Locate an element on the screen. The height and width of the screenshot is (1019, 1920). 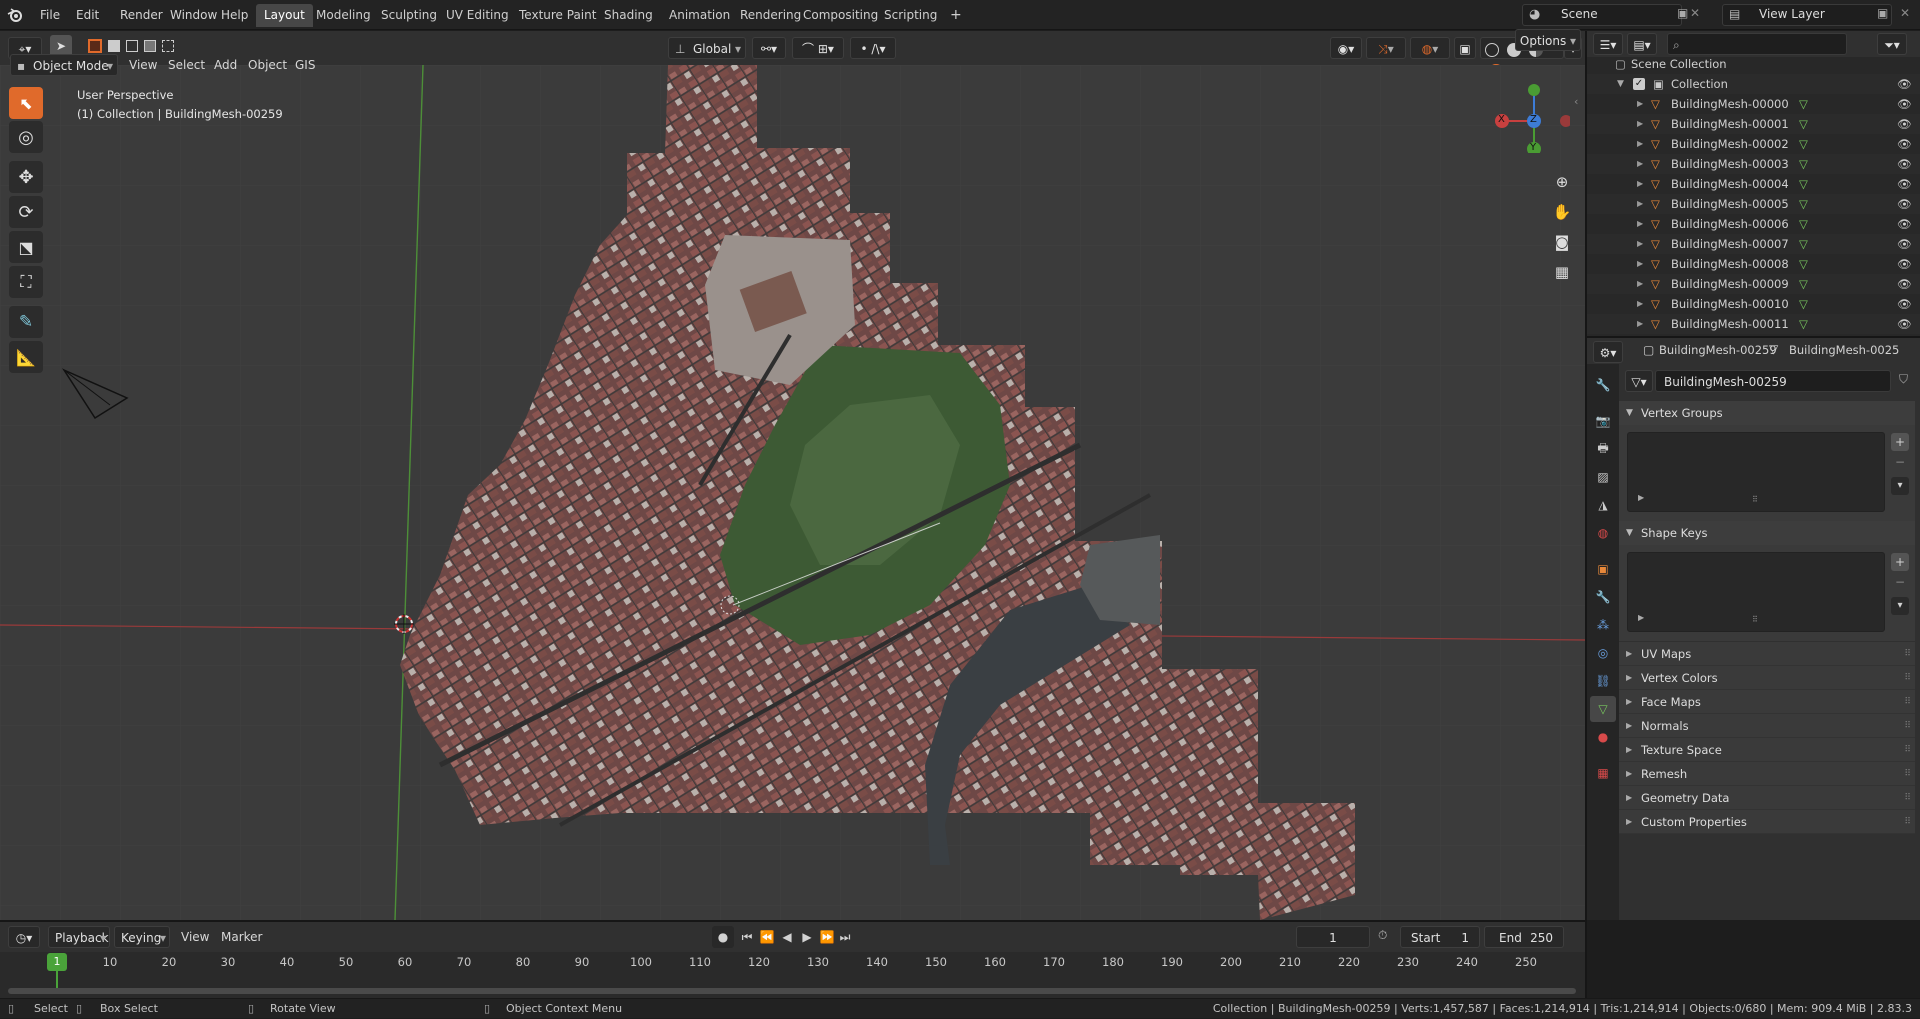
remove-scene-icon: ✕ is located at coordinates (1695, 13).